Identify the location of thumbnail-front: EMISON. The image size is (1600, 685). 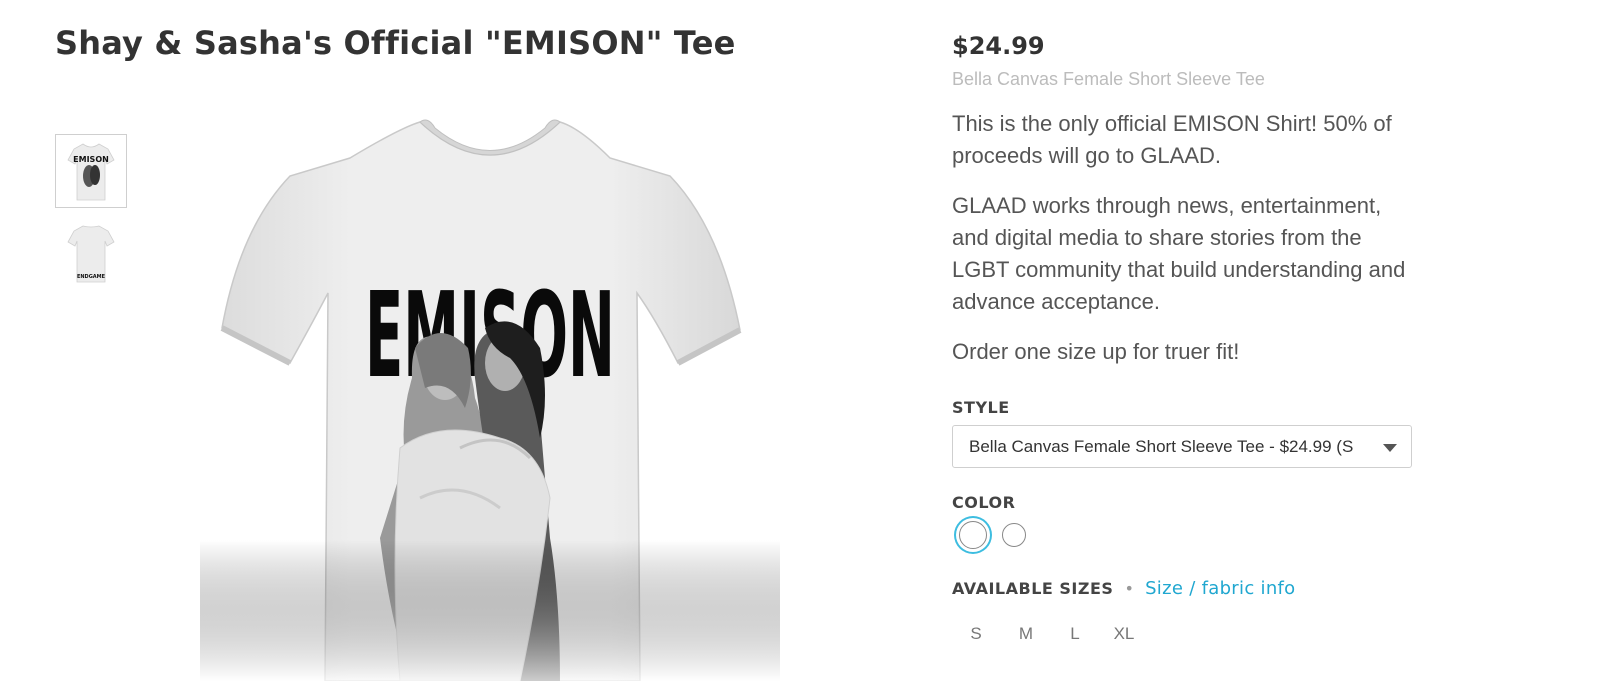
(91, 171).